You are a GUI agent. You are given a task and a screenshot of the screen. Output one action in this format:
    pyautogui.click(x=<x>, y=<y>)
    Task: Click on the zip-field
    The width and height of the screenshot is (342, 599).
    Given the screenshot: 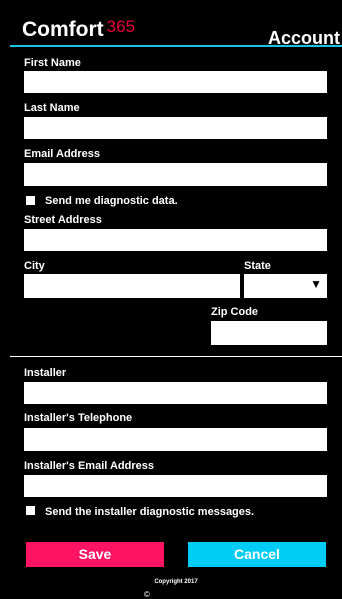 What is the action you would take?
    pyautogui.click(x=269, y=333)
    